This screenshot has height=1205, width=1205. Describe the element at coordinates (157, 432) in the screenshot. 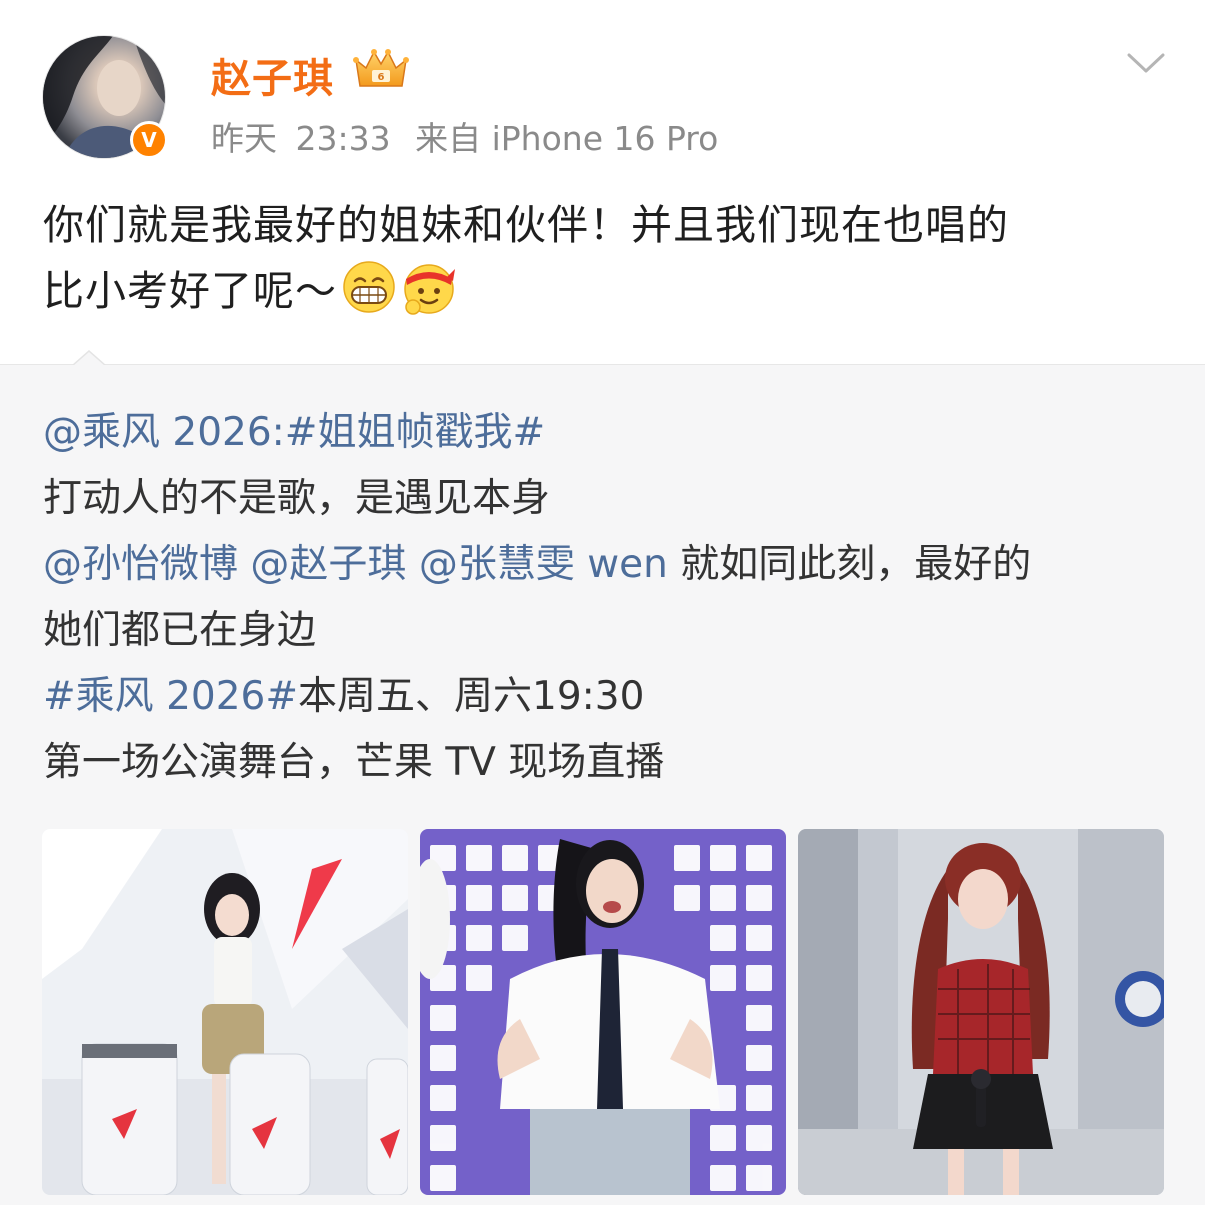

I see `repost-author-link: @乘风 2026` at that location.